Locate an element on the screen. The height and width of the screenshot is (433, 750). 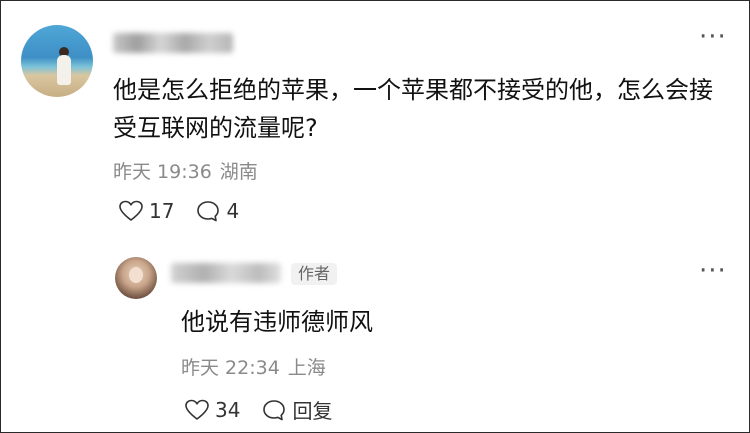
reply-more-icon: ··· is located at coordinates (713, 271).